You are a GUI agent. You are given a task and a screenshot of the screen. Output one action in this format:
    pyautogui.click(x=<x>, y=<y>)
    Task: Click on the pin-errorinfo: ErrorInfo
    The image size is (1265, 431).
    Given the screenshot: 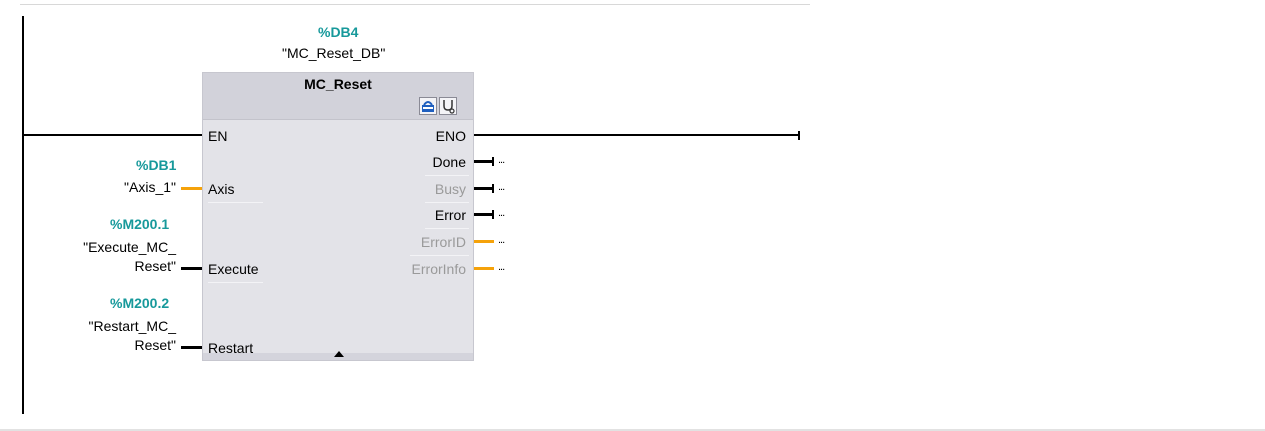 What is the action you would take?
    pyautogui.click(x=439, y=269)
    